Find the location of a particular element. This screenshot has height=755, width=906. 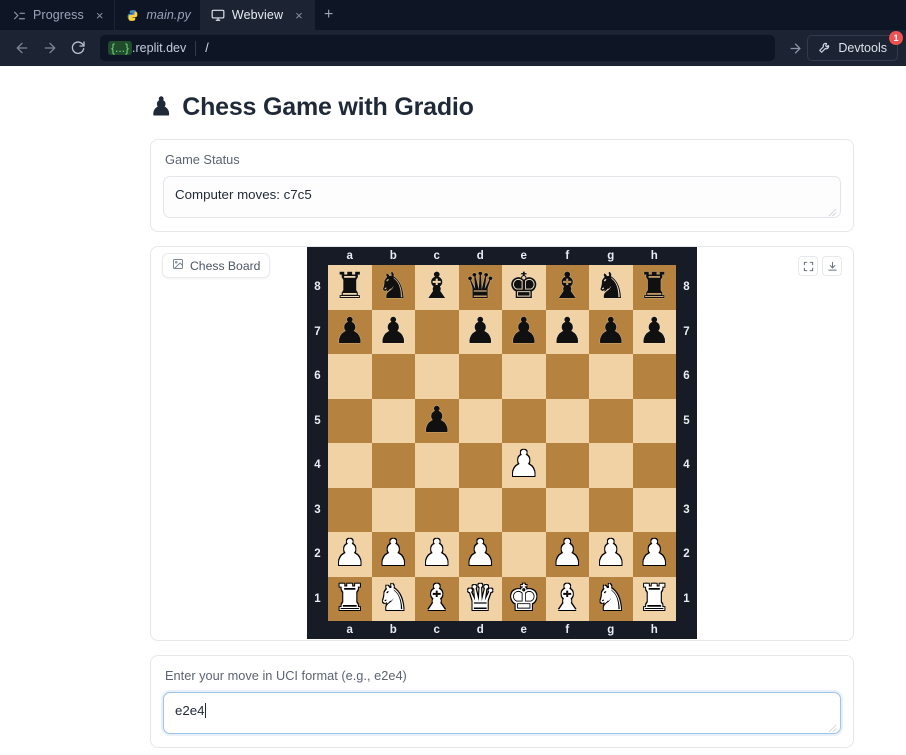

piece-r: ♜ is located at coordinates (654, 287).